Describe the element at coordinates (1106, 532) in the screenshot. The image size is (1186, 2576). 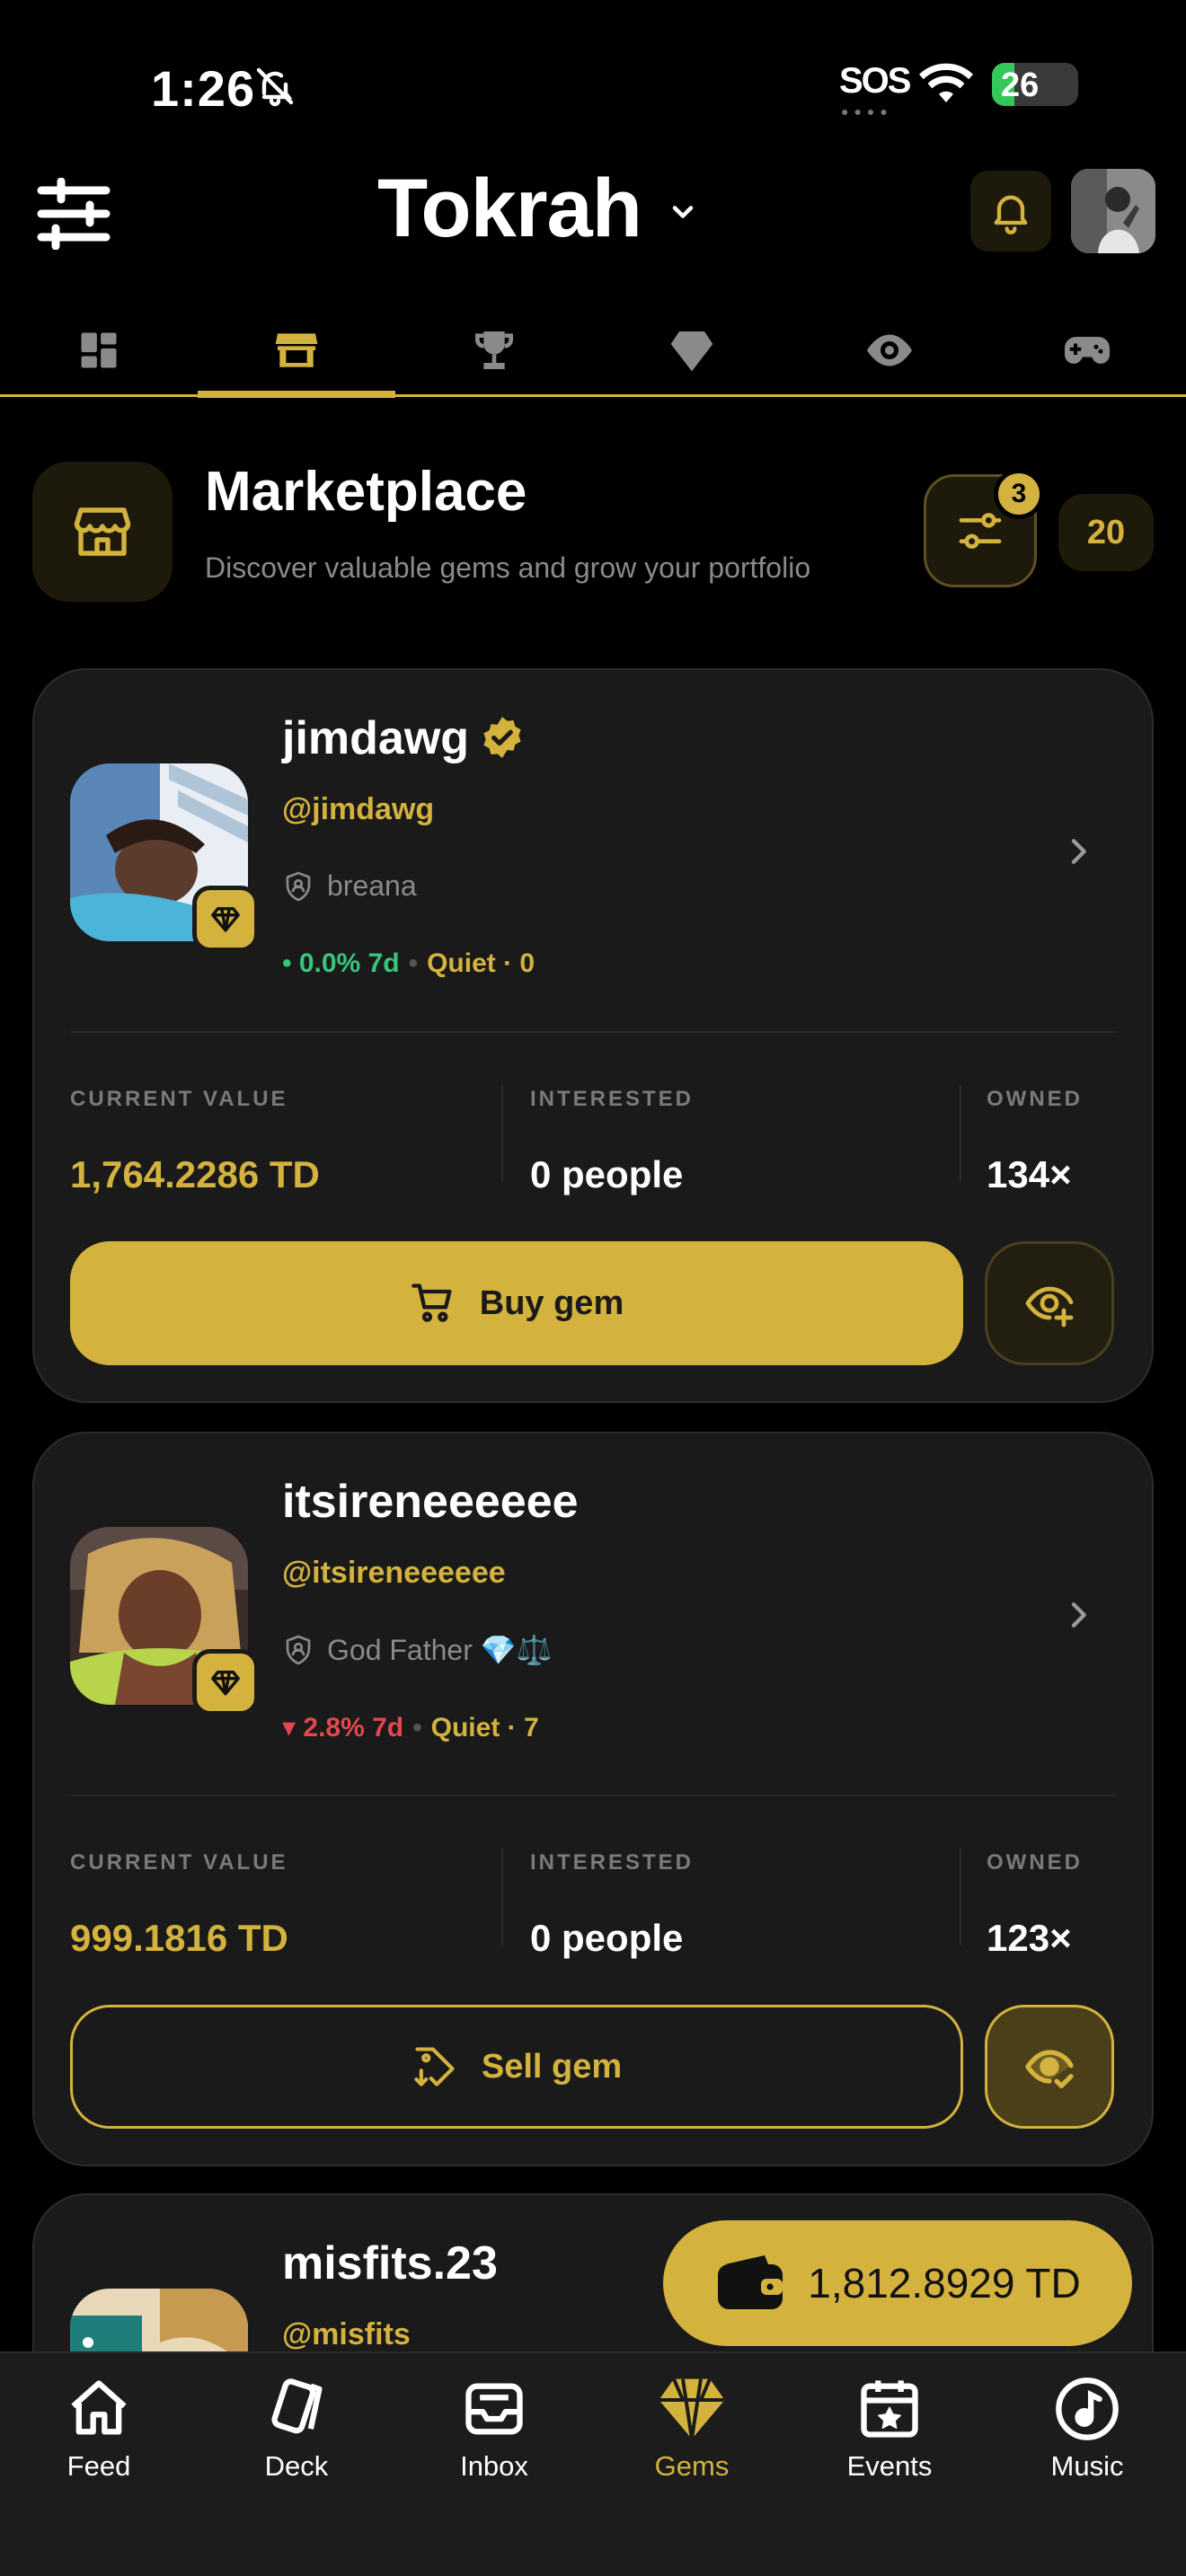
I see `results-count: 20` at that location.